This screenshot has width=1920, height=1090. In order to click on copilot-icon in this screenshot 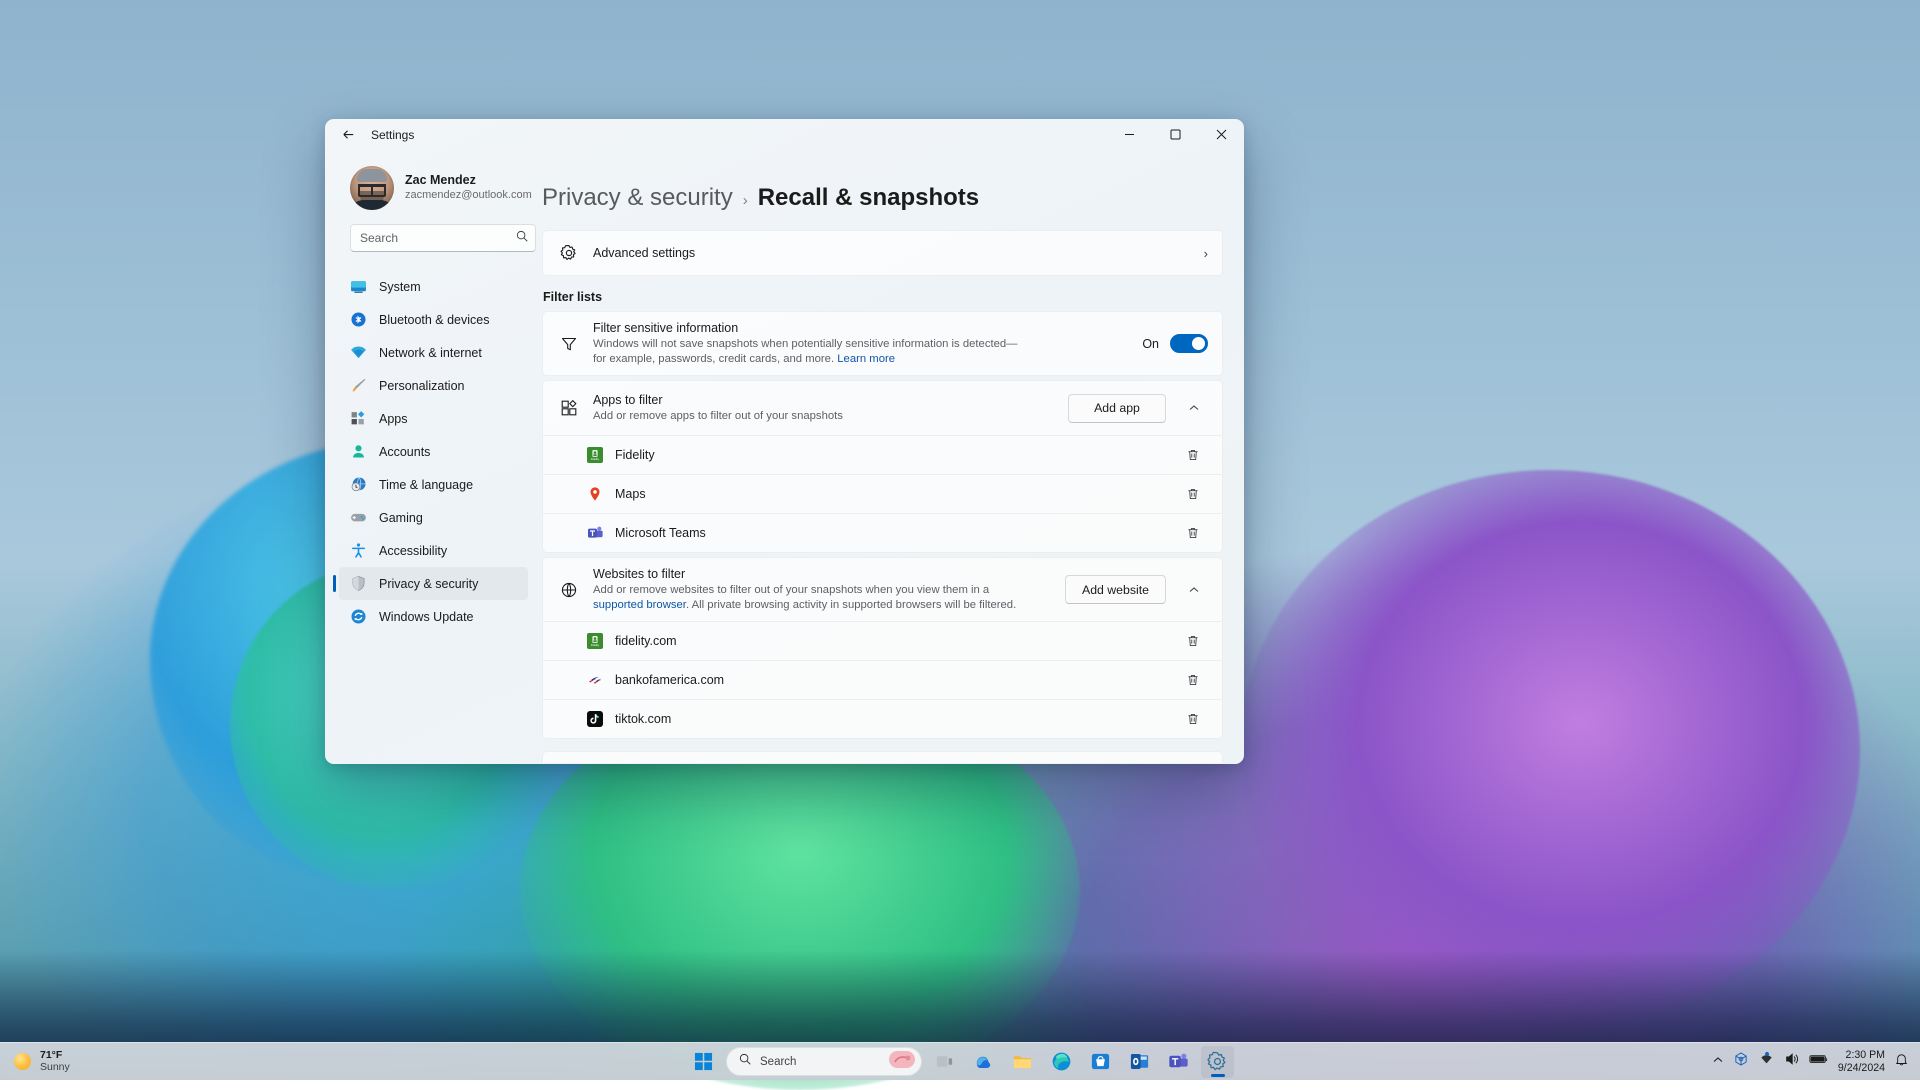, I will do `click(983, 1062)`.